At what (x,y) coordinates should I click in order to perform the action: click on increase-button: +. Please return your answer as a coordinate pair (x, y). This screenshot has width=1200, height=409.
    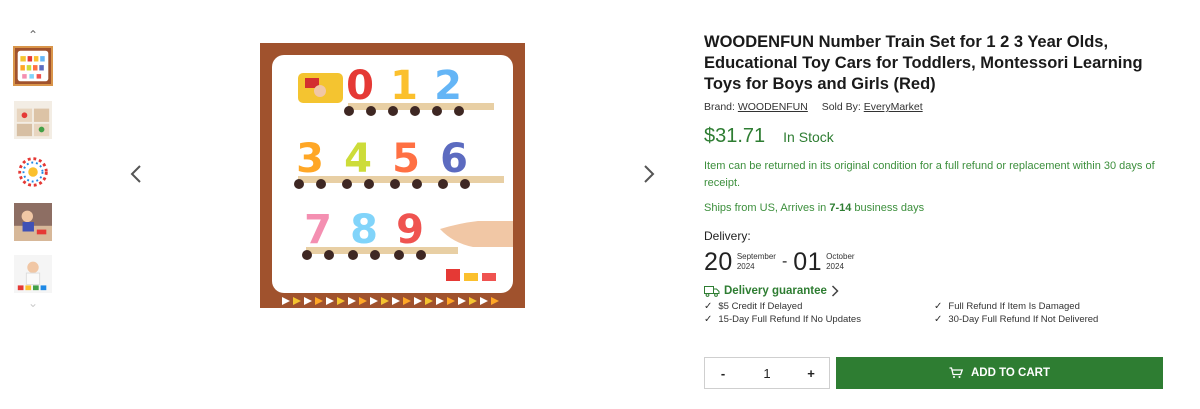
    Looking at the image, I should click on (811, 373).